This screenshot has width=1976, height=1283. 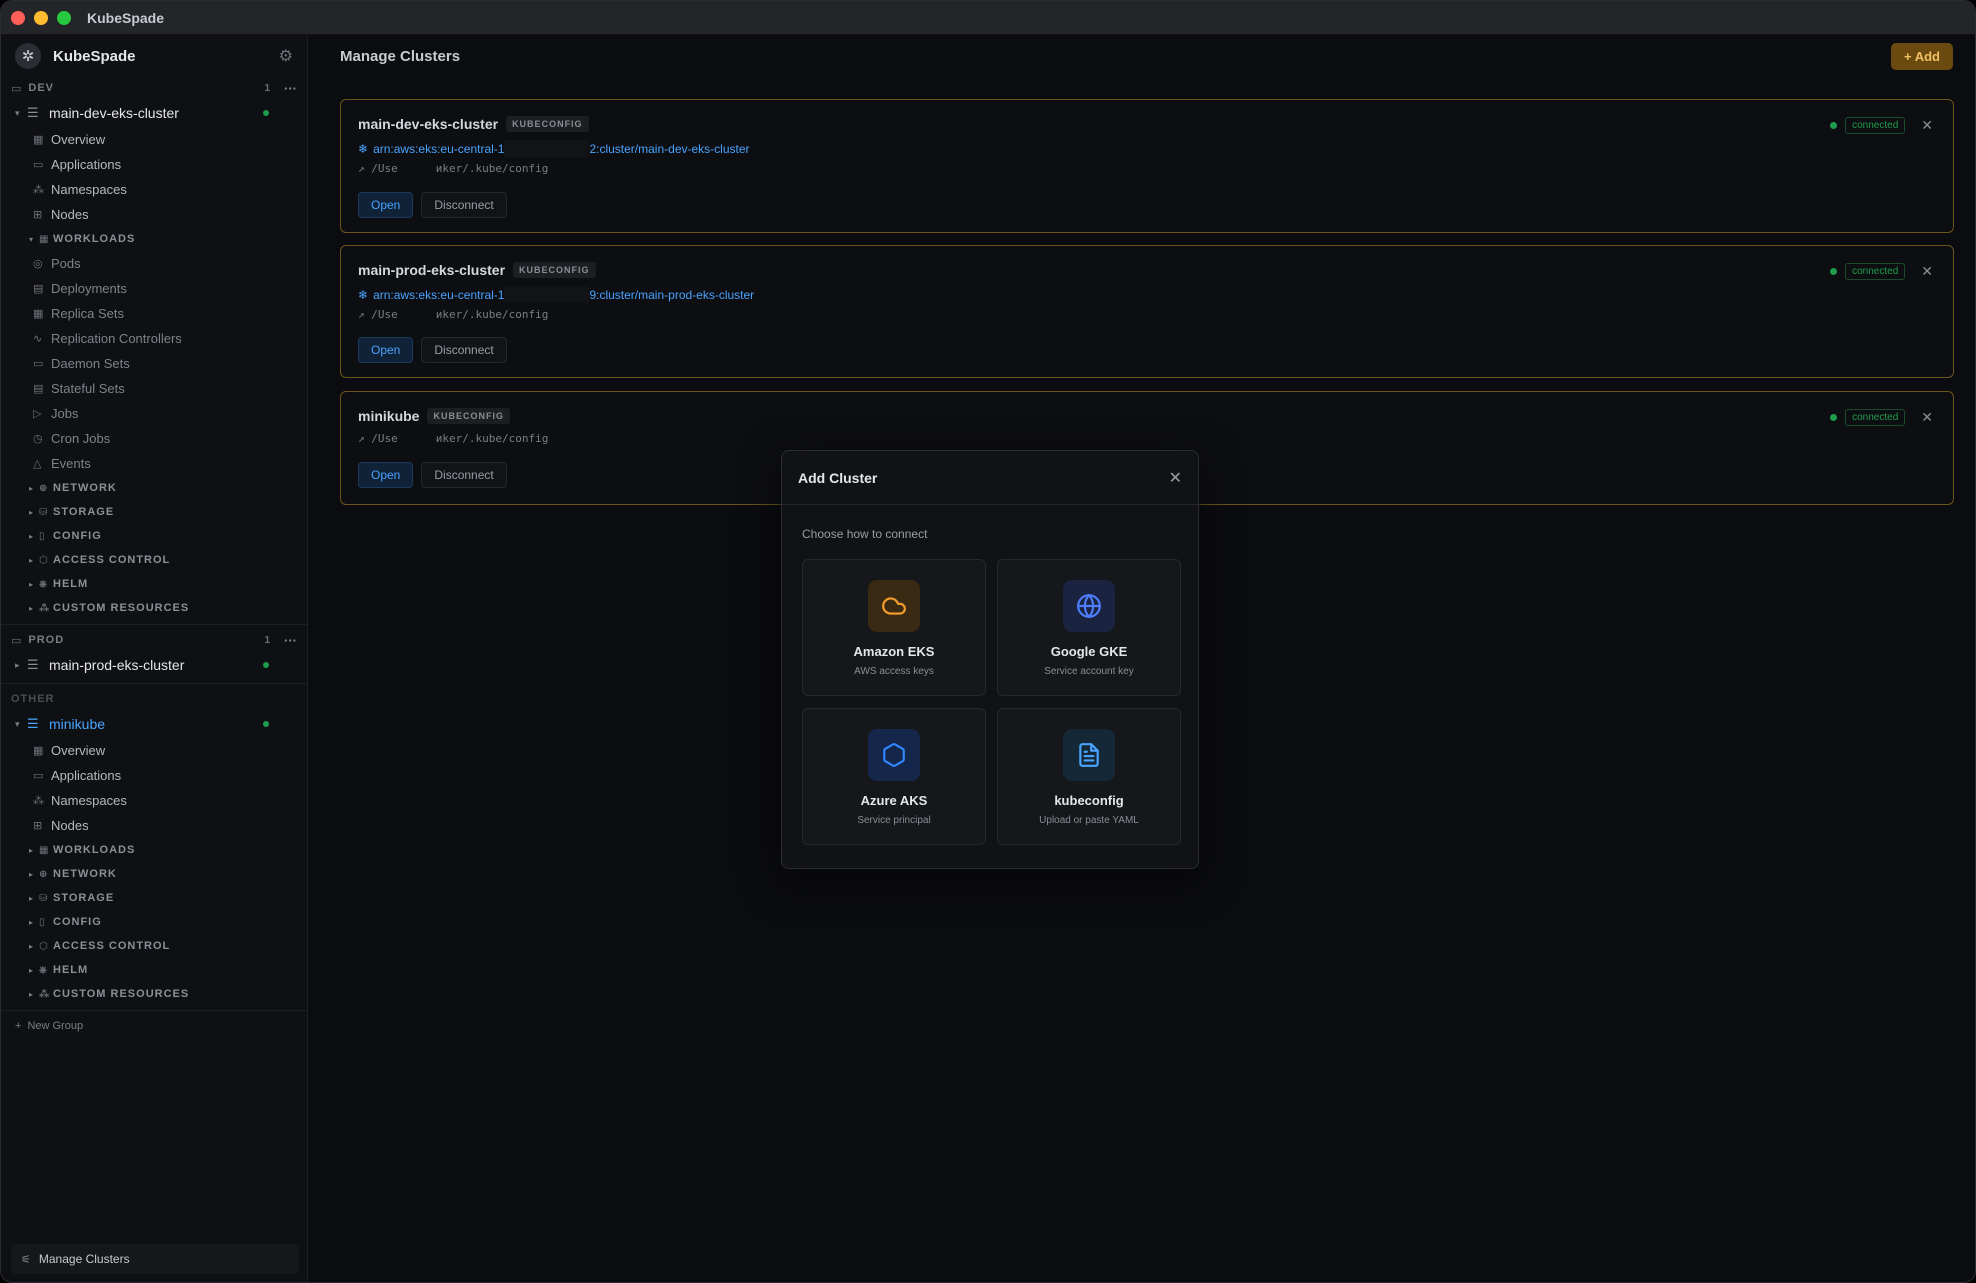 I want to click on add-cluster-button: + Add, so click(x=1922, y=56).